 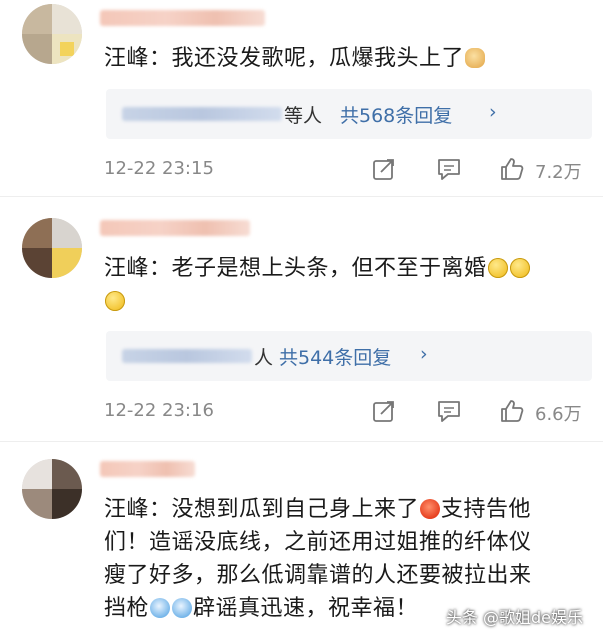 What do you see at coordinates (262, 509) in the screenshot?
I see `comment-line-1: 汪峰：没想到瓜到自己身上来了` at bounding box center [262, 509].